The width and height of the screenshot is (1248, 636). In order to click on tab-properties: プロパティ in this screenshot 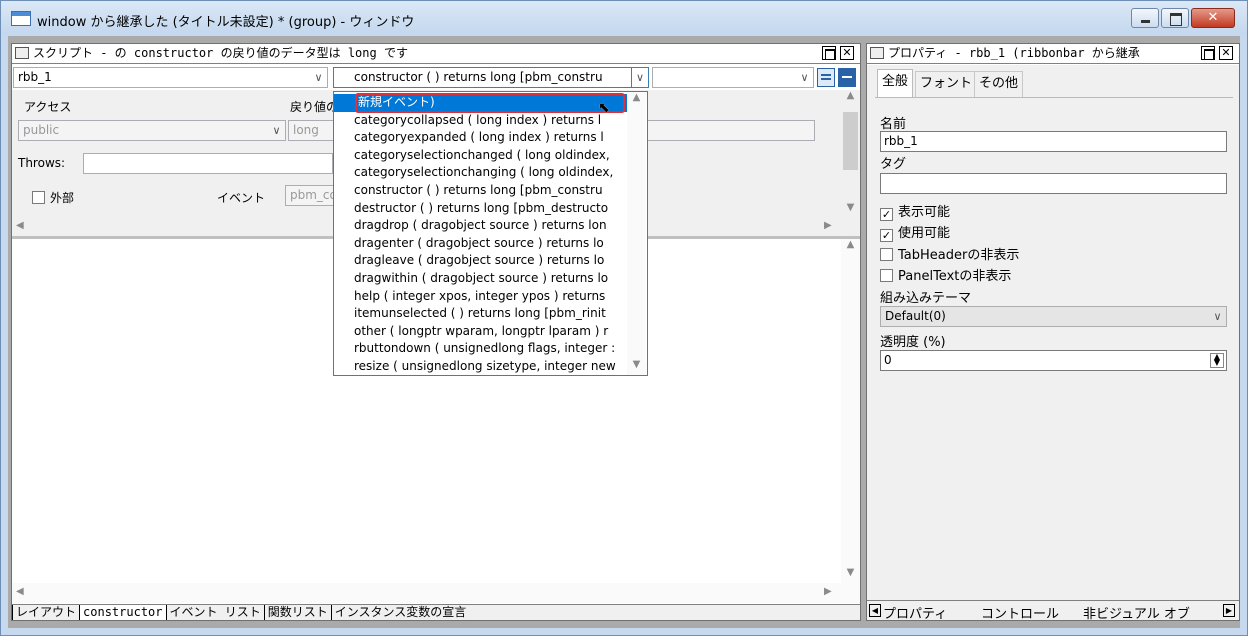, I will do `click(915, 611)`.